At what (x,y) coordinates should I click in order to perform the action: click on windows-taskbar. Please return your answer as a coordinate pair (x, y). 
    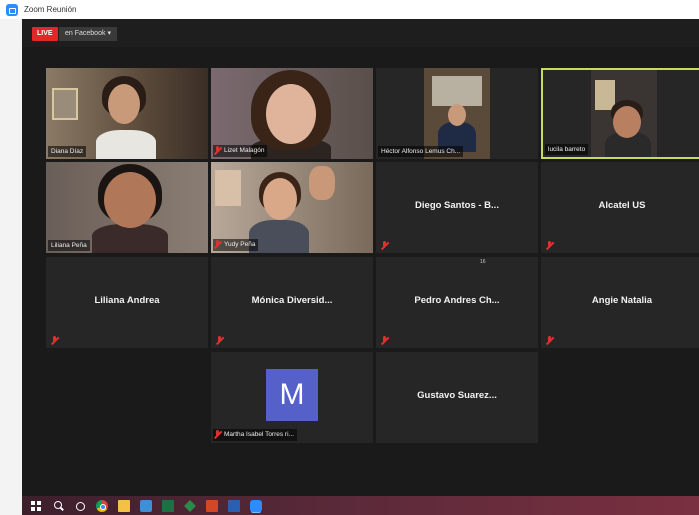
    Looking at the image, I should click on (360, 505).